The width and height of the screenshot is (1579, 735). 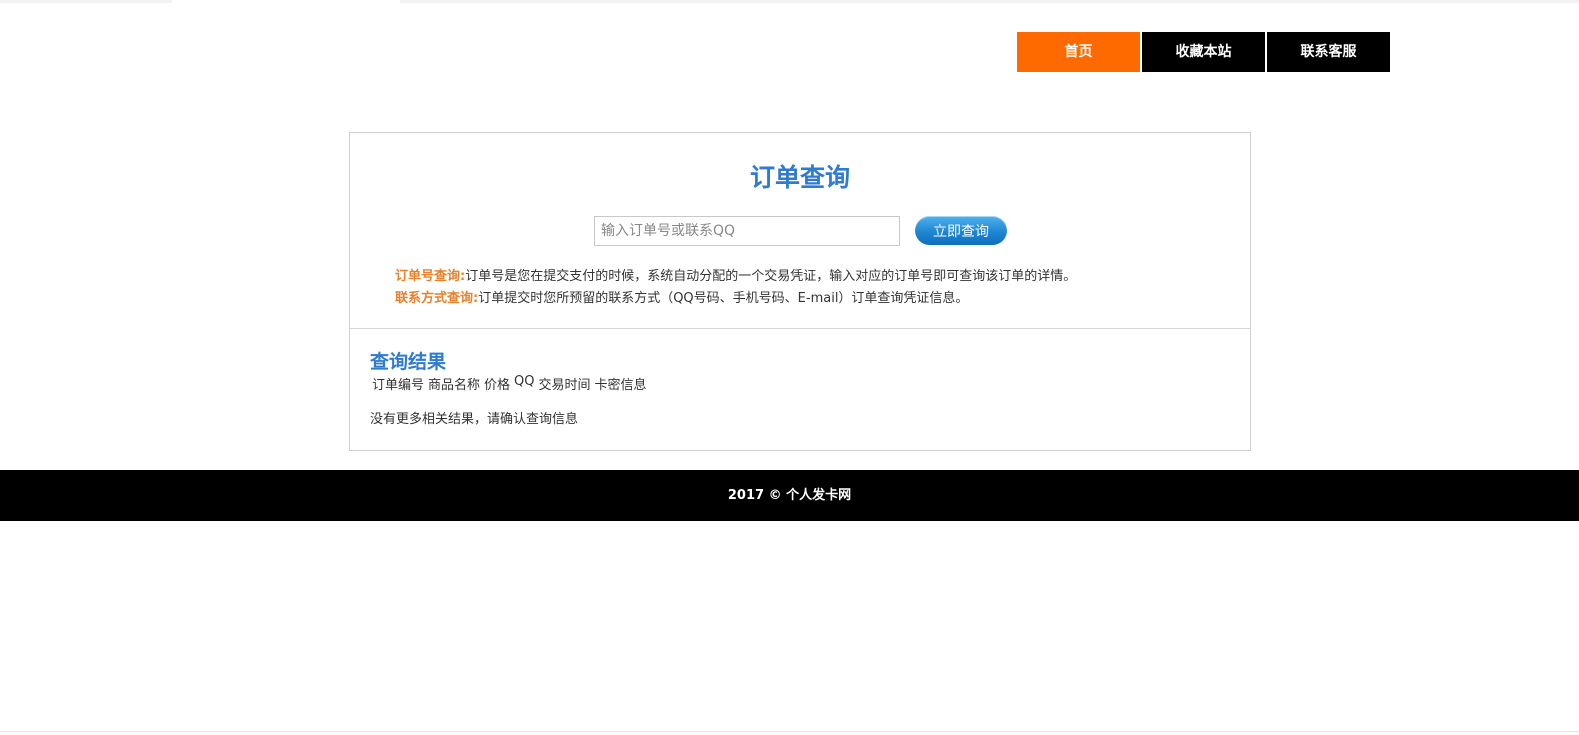 I want to click on column-header: 交易时间, so click(x=564, y=385).